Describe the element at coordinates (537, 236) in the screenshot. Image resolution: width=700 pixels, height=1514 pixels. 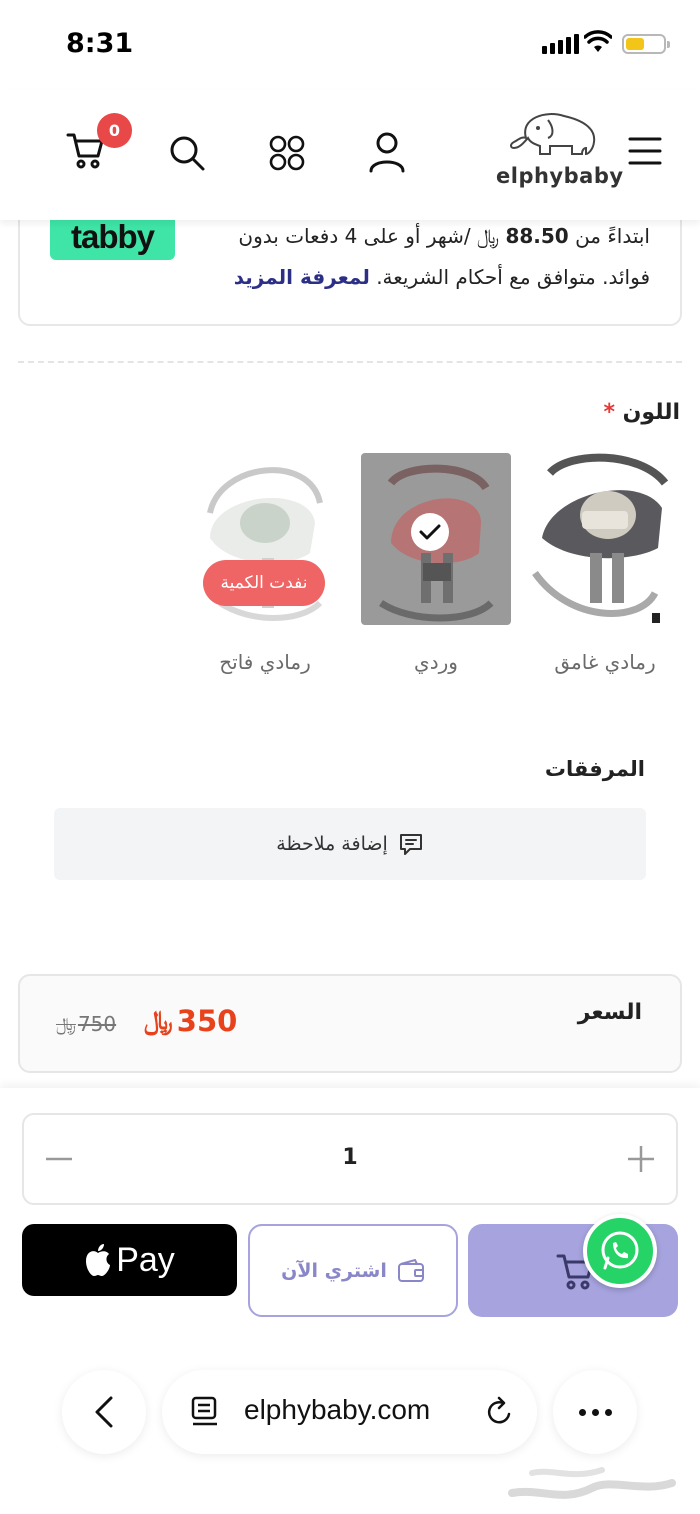
I see `tabby-amount: 88.50` at that location.